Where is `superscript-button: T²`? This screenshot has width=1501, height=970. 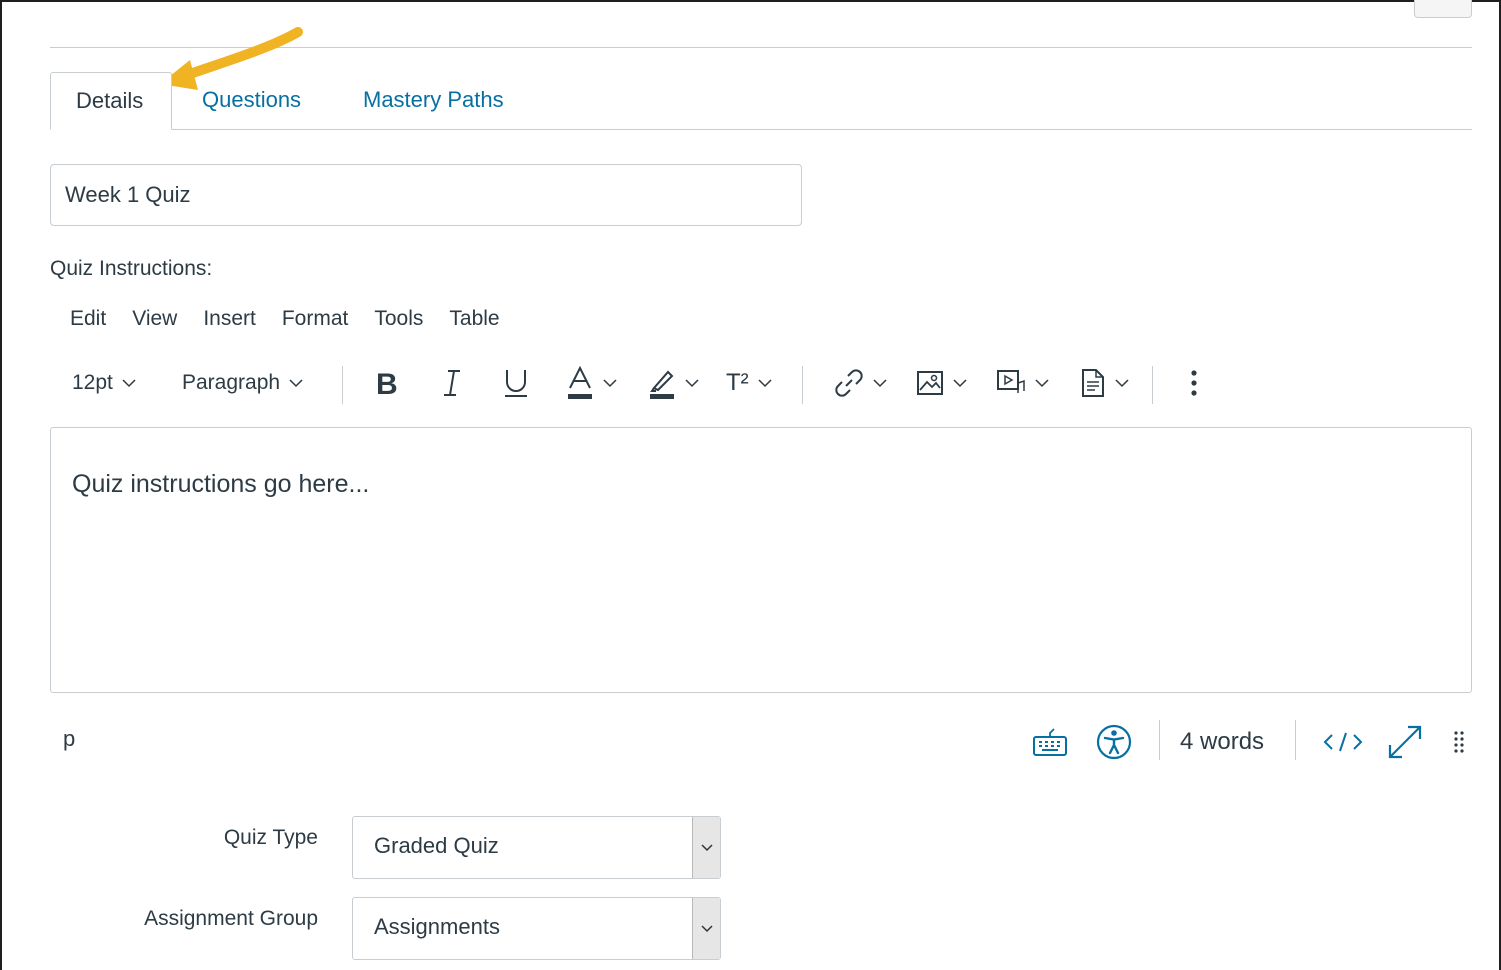 superscript-button: T² is located at coordinates (749, 383).